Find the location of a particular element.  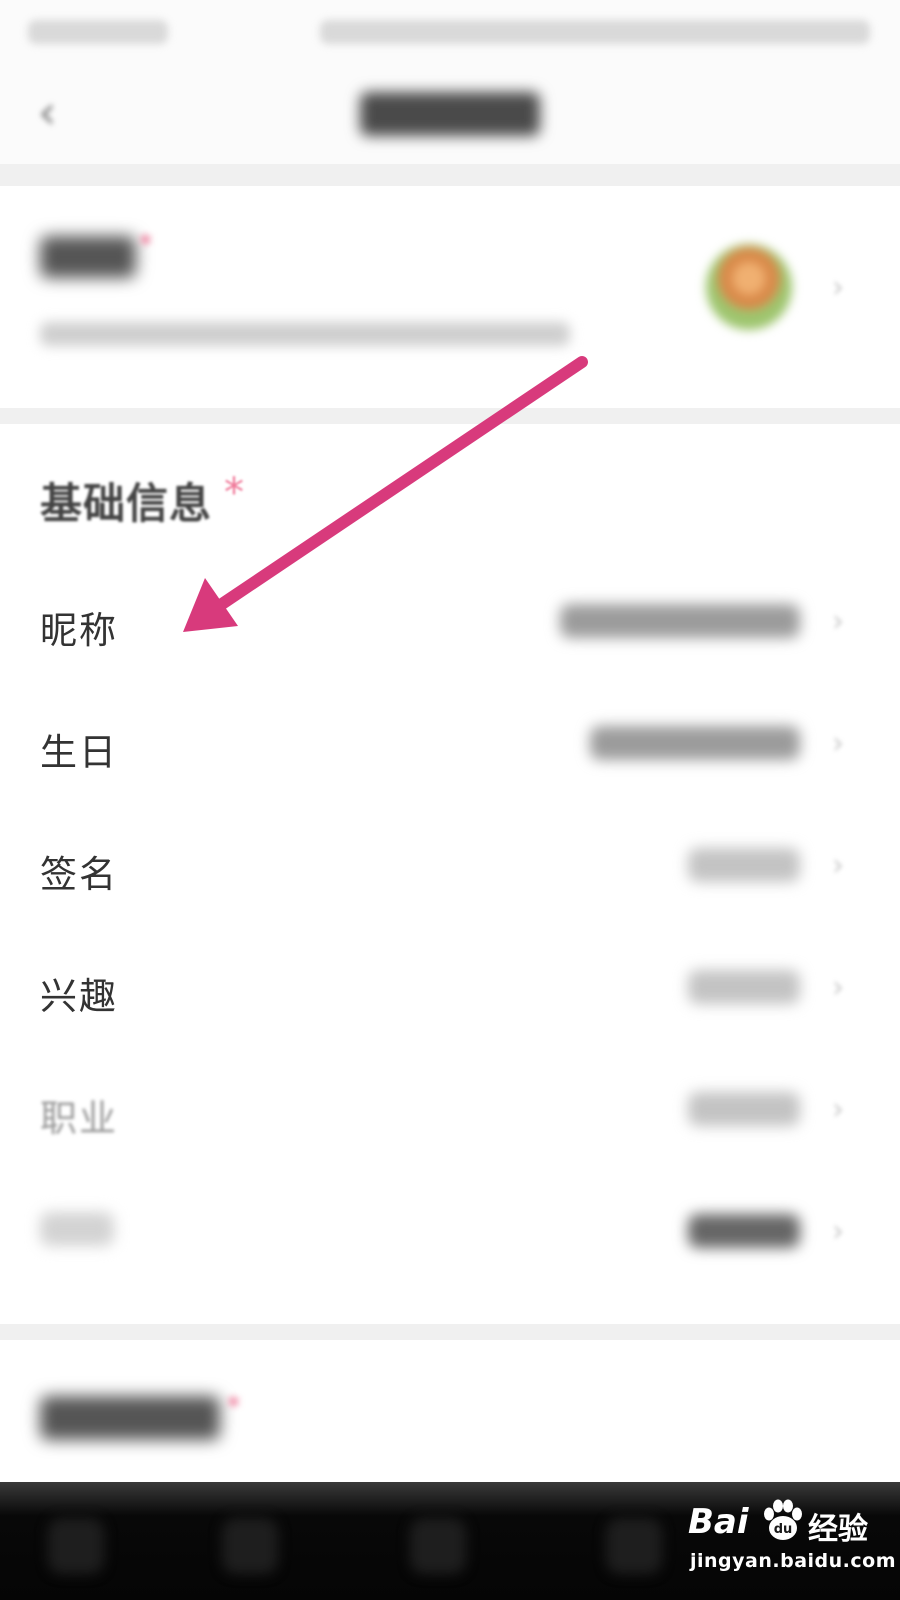

nickname-row: 昵称 › is located at coordinates (450, 621).